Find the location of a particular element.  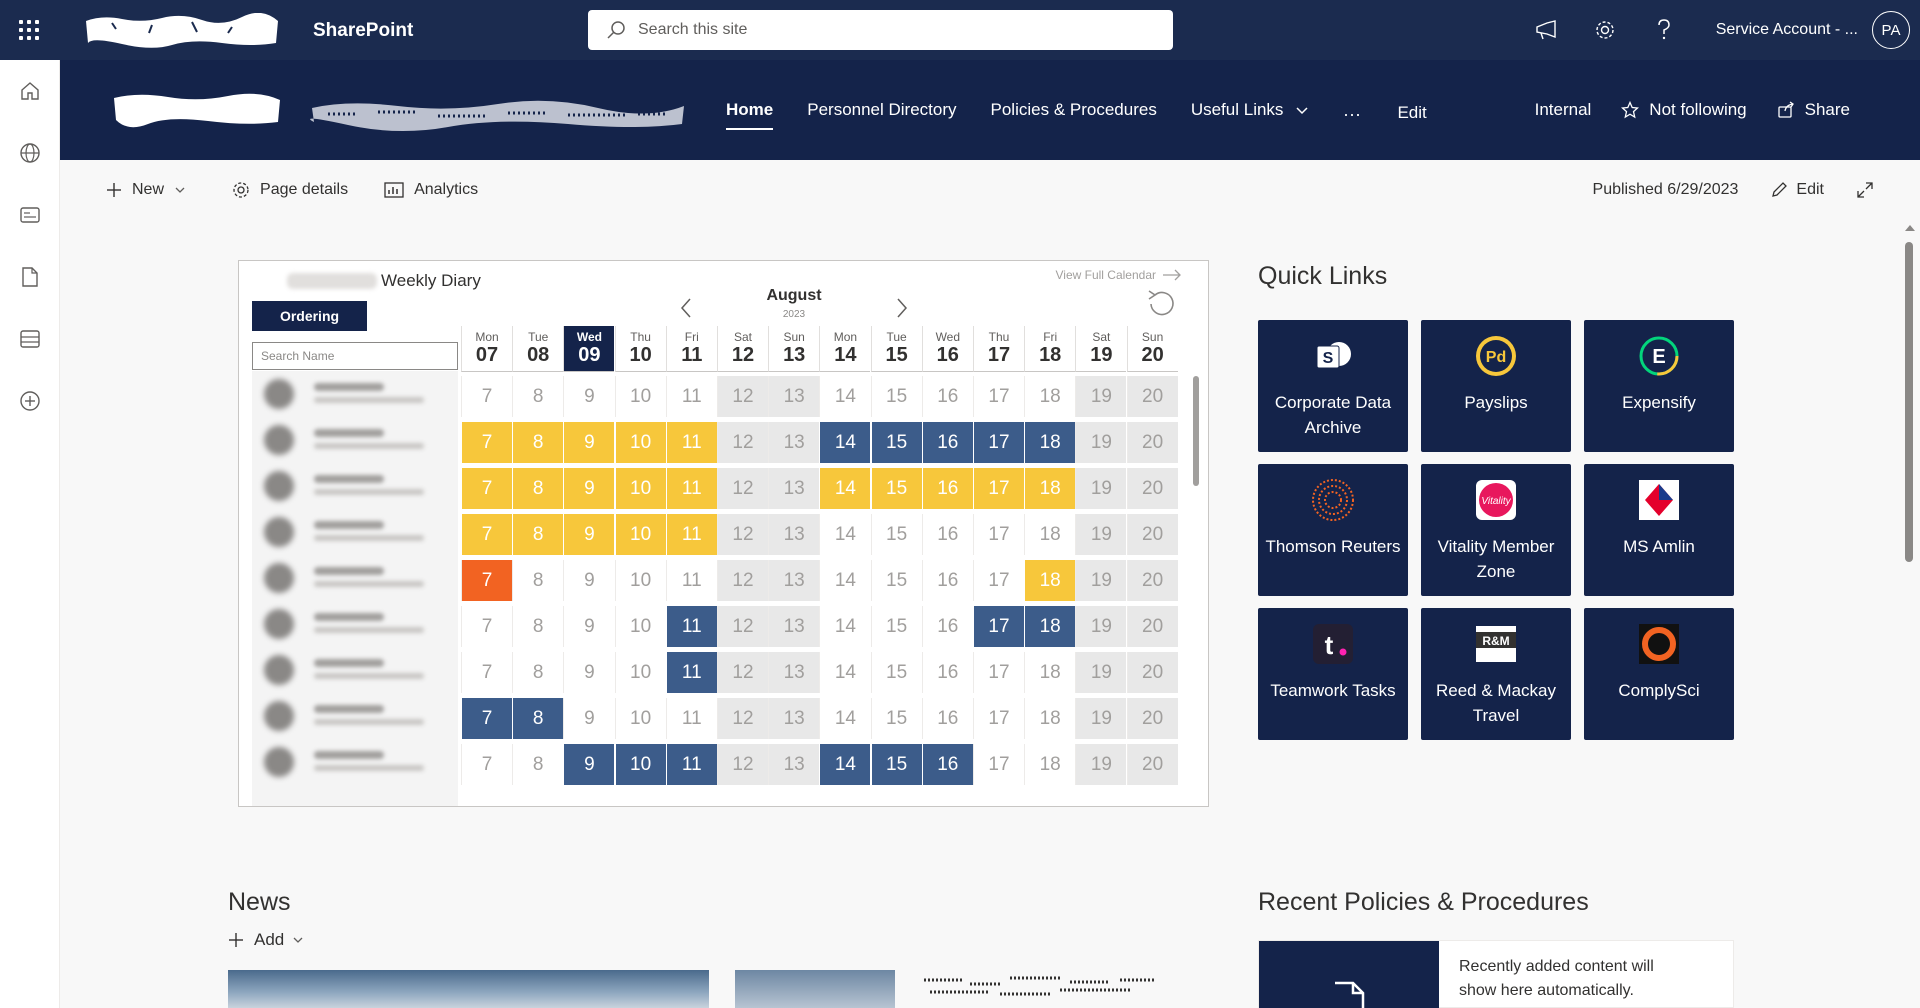

quick-link-reed-mackay: R&M Reed & Mackay Travel is located at coordinates (1496, 674).